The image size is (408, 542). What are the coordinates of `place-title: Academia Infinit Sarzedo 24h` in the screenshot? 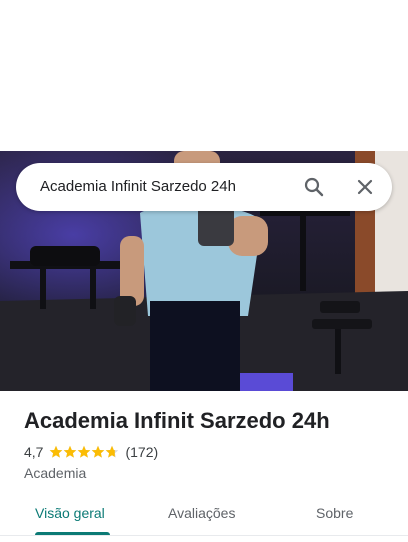 It's located at (177, 420).